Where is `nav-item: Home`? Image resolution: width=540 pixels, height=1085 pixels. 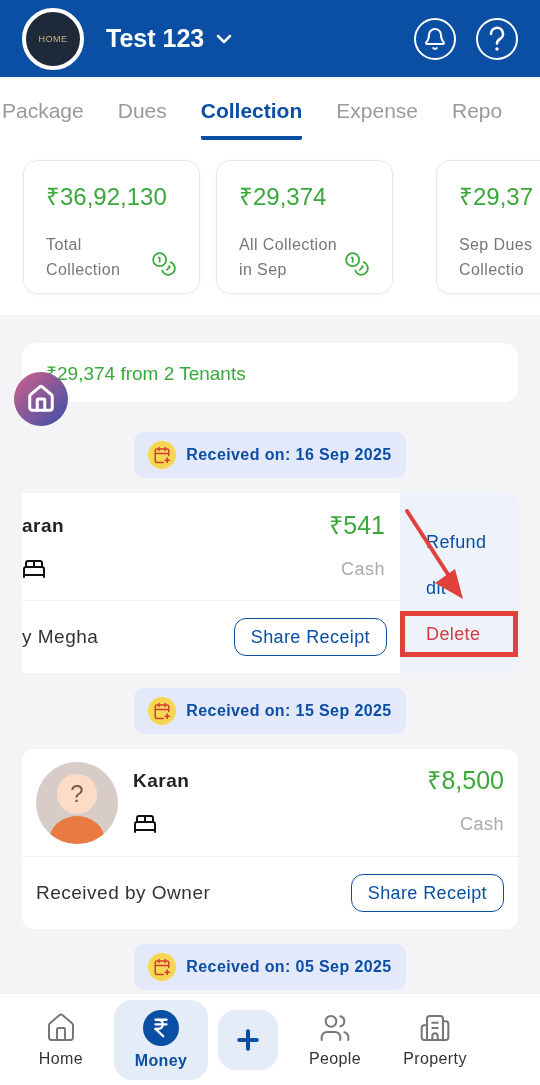
nav-item: Home is located at coordinates (61, 1039).